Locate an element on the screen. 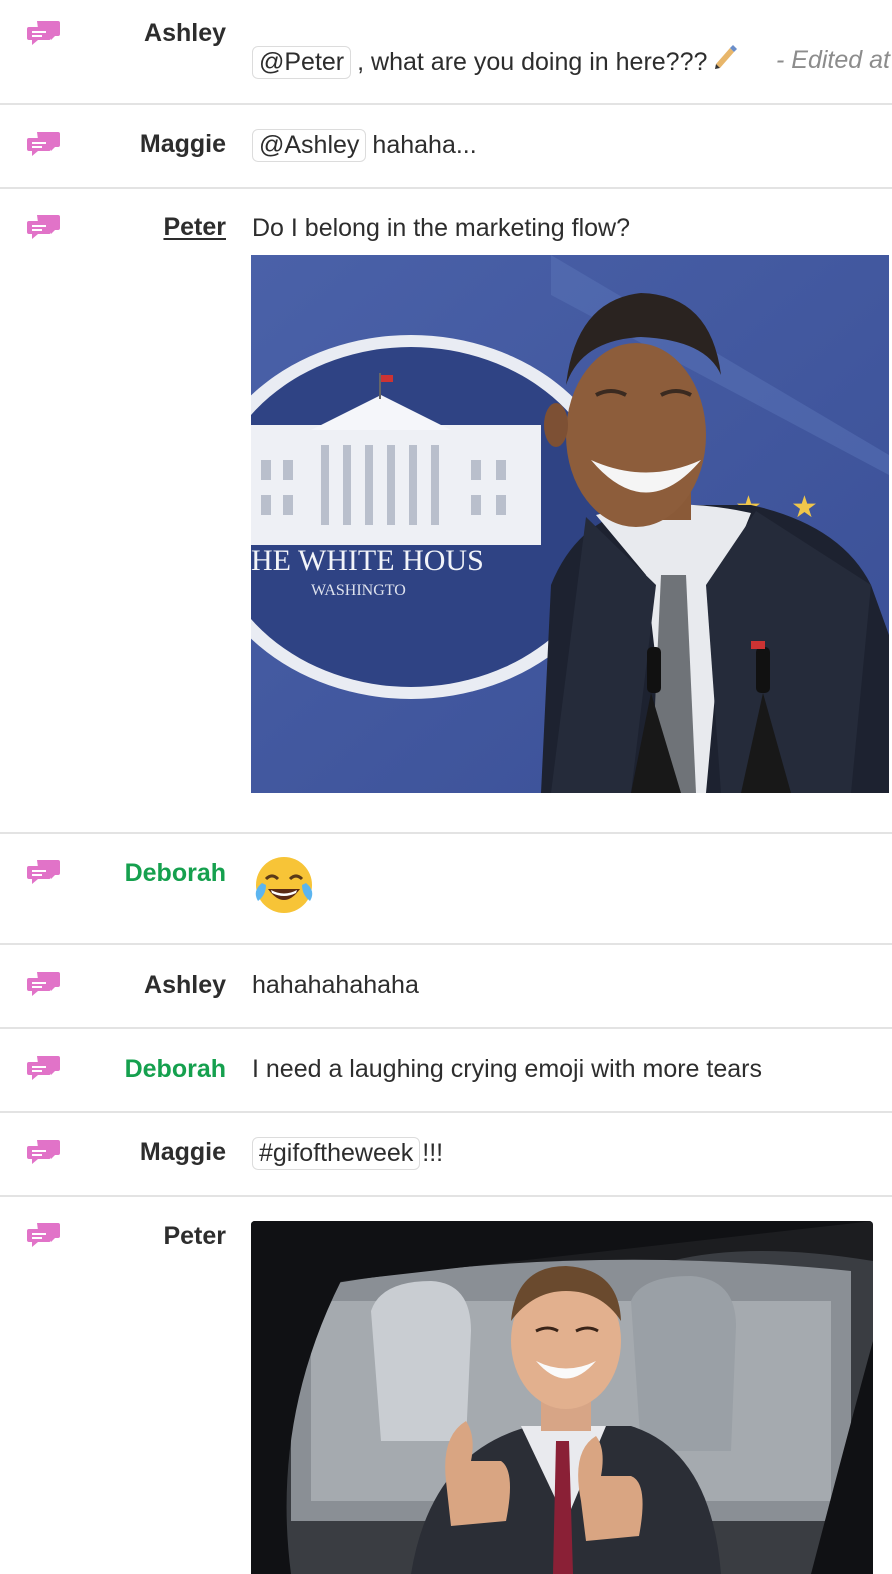 The height and width of the screenshot is (1574, 892). author-name-link: Peter is located at coordinates (194, 227).